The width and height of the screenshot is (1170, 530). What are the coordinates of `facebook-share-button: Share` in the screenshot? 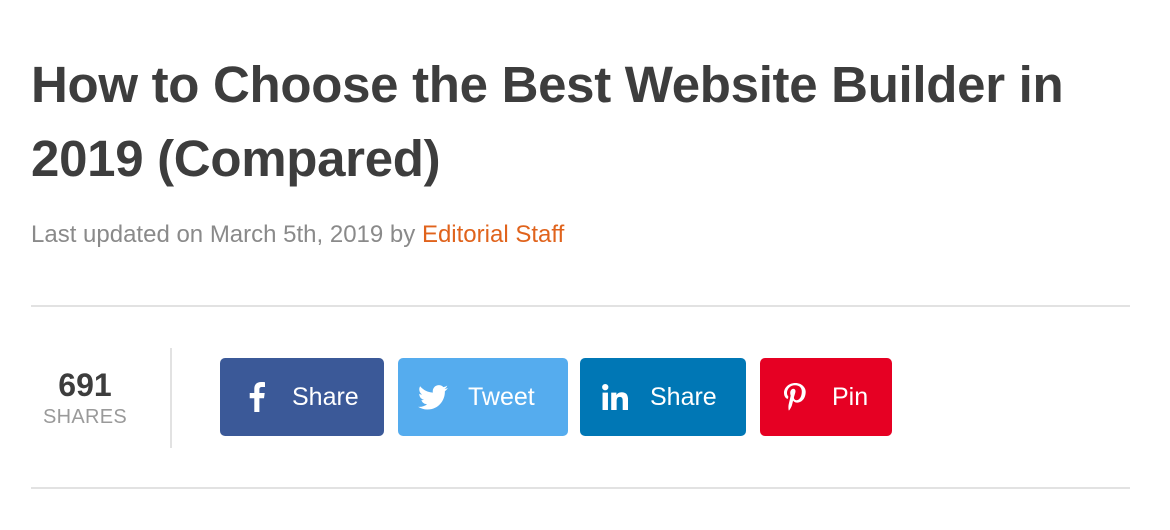 It's located at (302, 397).